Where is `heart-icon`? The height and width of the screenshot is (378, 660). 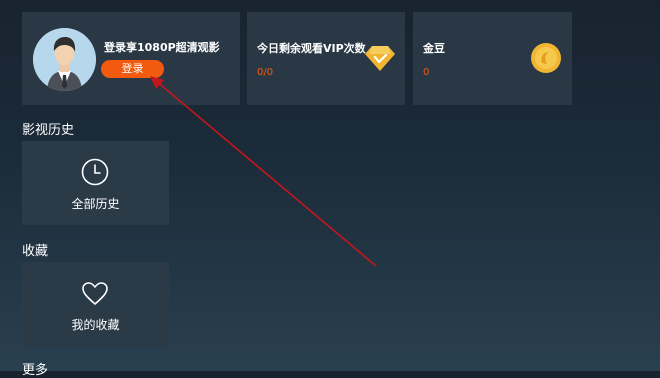
heart-icon is located at coordinates (95, 293).